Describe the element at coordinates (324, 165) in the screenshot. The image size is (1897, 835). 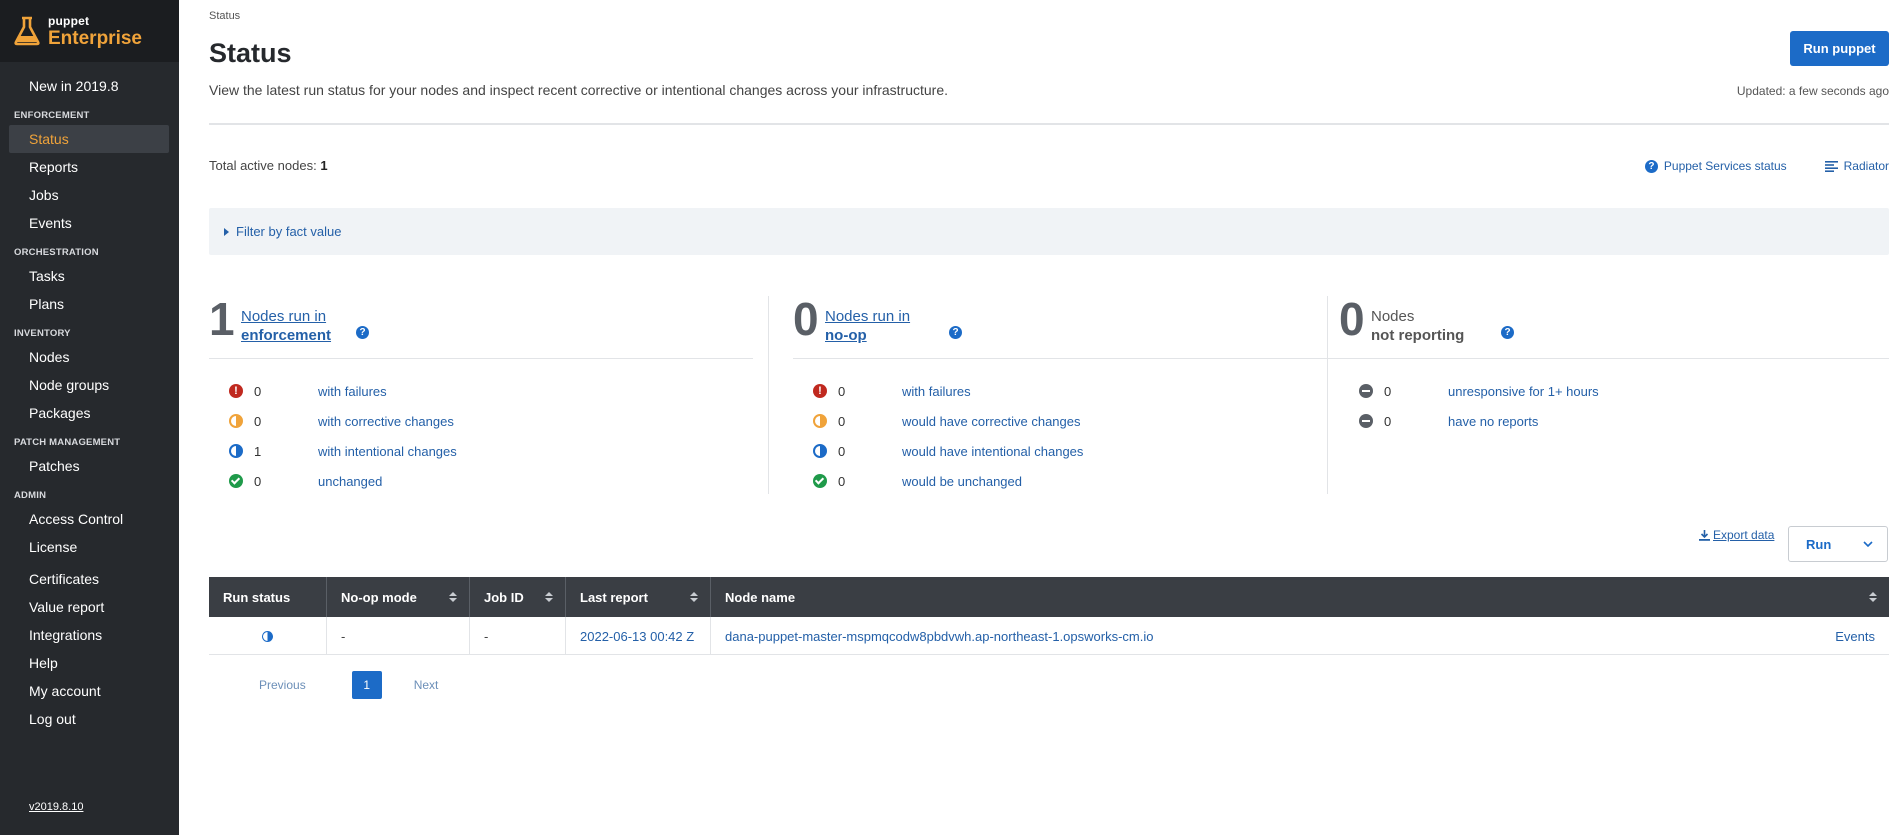
I see `total-value: 1` at that location.